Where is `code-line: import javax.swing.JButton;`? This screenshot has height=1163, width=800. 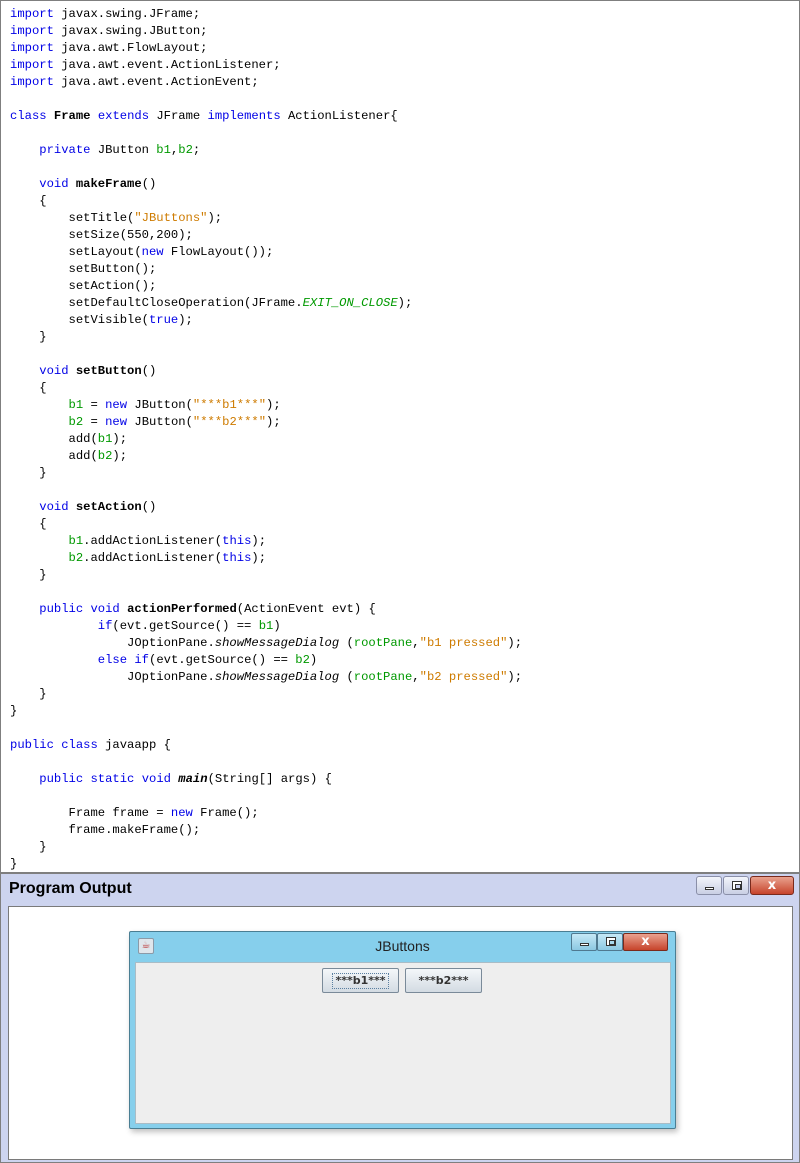 code-line: import javax.swing.JButton; is located at coordinates (266, 31).